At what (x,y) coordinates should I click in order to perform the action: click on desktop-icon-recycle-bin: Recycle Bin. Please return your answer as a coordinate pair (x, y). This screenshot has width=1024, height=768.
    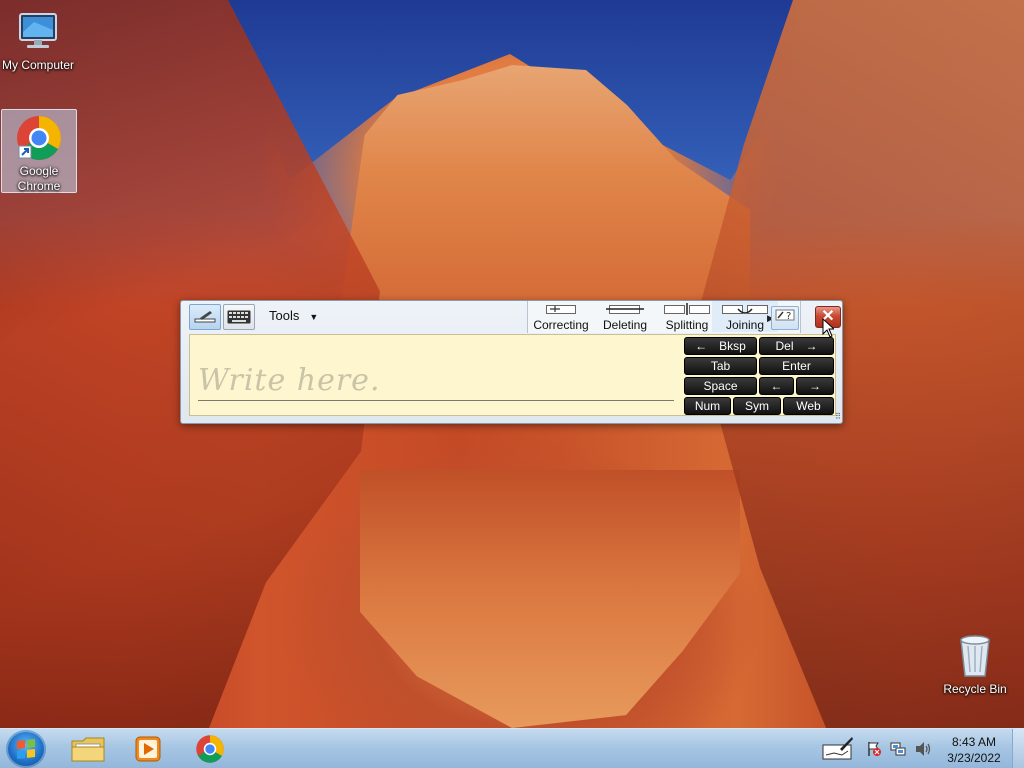
    Looking at the image, I should click on (975, 662).